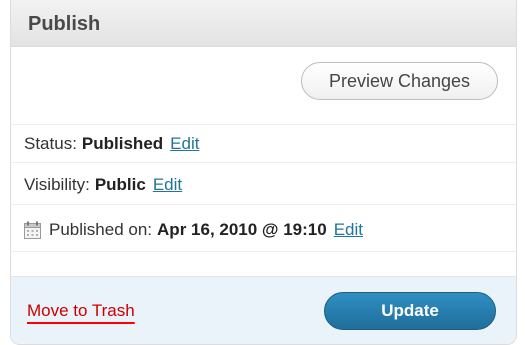 The width and height of the screenshot is (525, 345). Describe the element at coordinates (32, 230) in the screenshot. I see `calendar-icon` at that location.